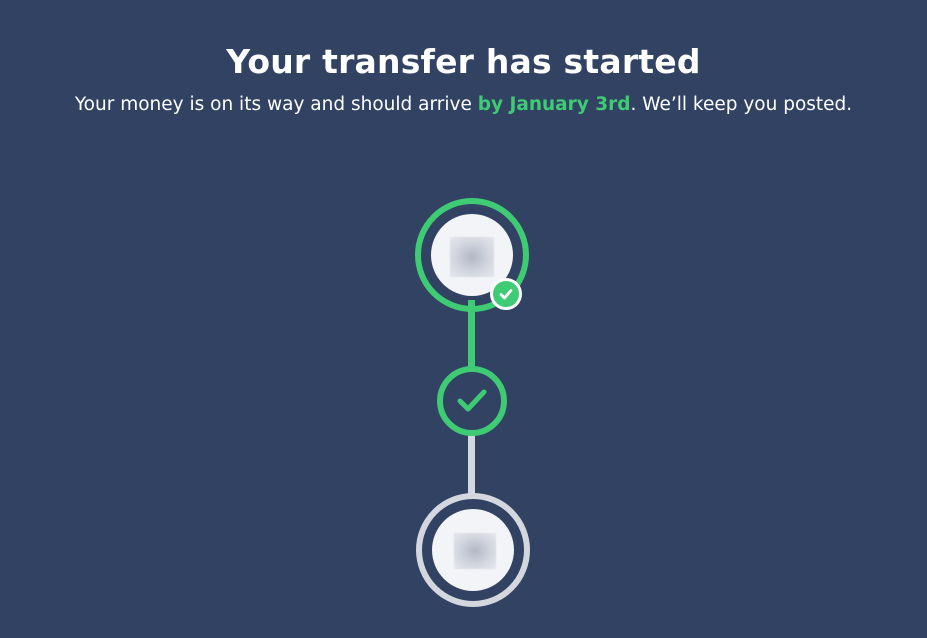 The height and width of the screenshot is (638, 927). I want to click on recipient-node, so click(473, 550).